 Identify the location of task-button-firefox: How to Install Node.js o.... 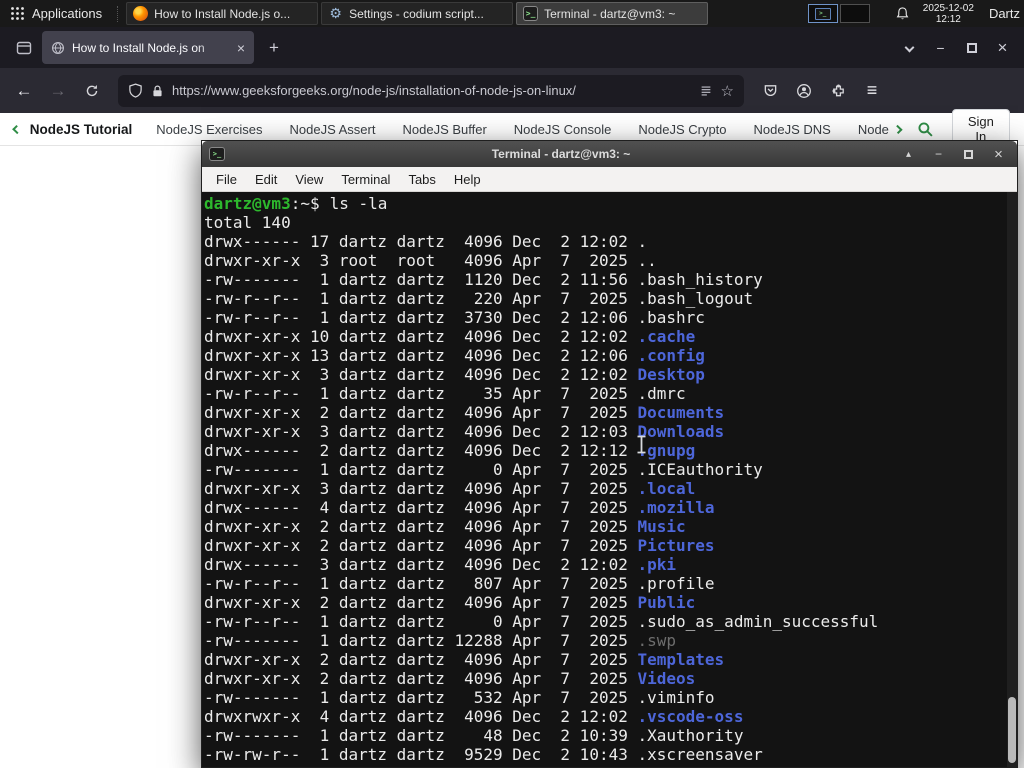
(222, 13).